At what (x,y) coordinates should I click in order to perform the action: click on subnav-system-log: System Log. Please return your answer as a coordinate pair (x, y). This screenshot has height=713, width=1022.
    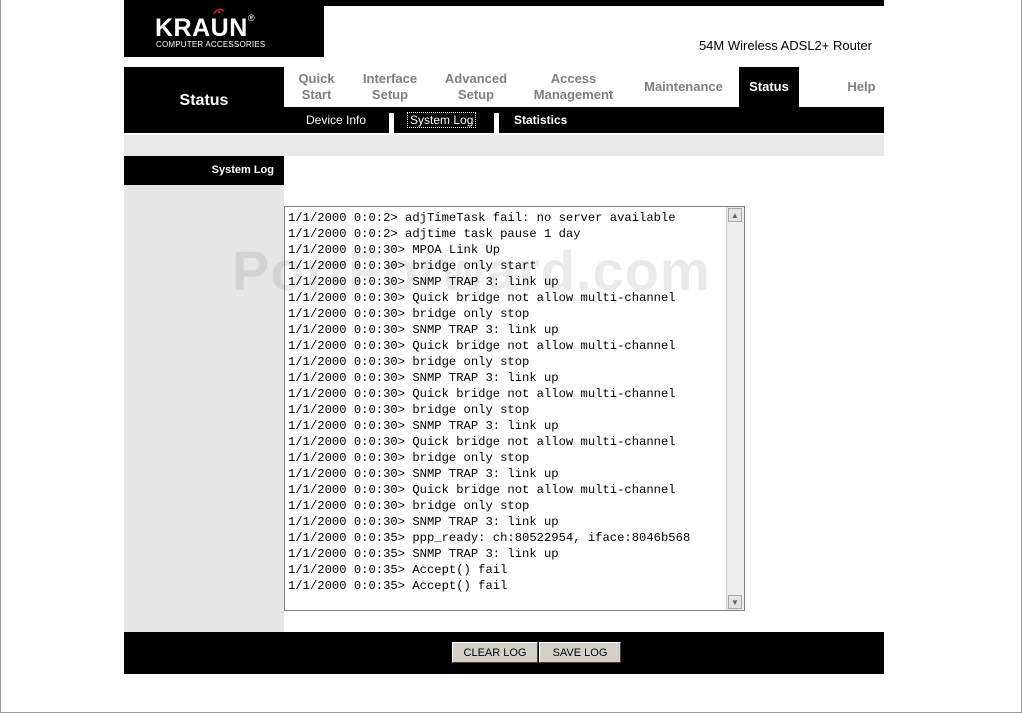
    Looking at the image, I should click on (442, 120).